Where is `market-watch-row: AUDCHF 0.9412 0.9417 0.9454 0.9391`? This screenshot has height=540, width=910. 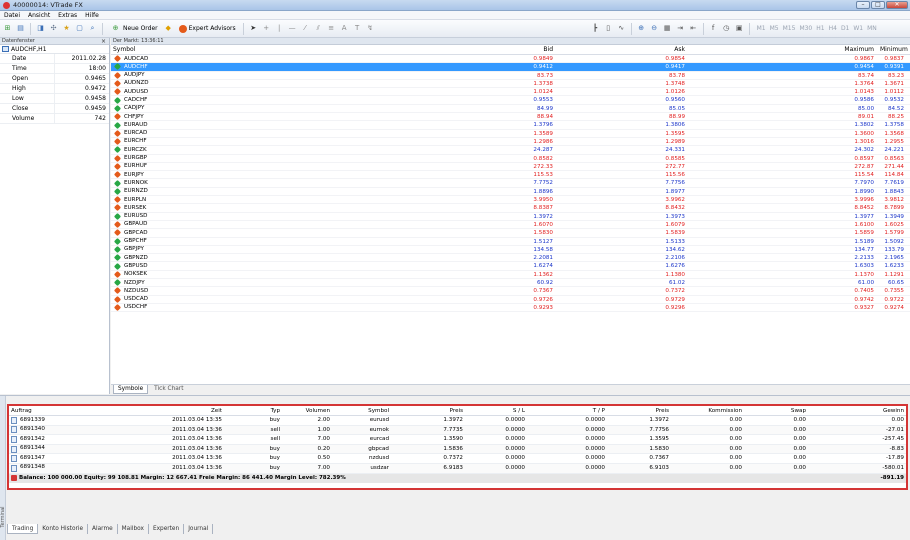 market-watch-row: AUDCHF 0.9412 0.9417 0.9454 0.9391 is located at coordinates (510, 67).